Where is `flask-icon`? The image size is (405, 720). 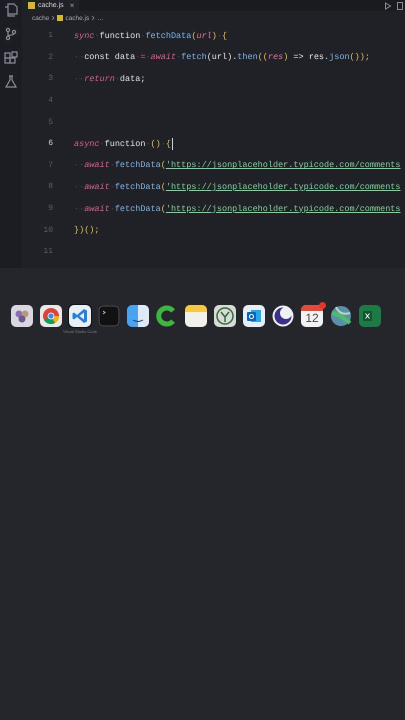 flask-icon is located at coordinates (11, 82).